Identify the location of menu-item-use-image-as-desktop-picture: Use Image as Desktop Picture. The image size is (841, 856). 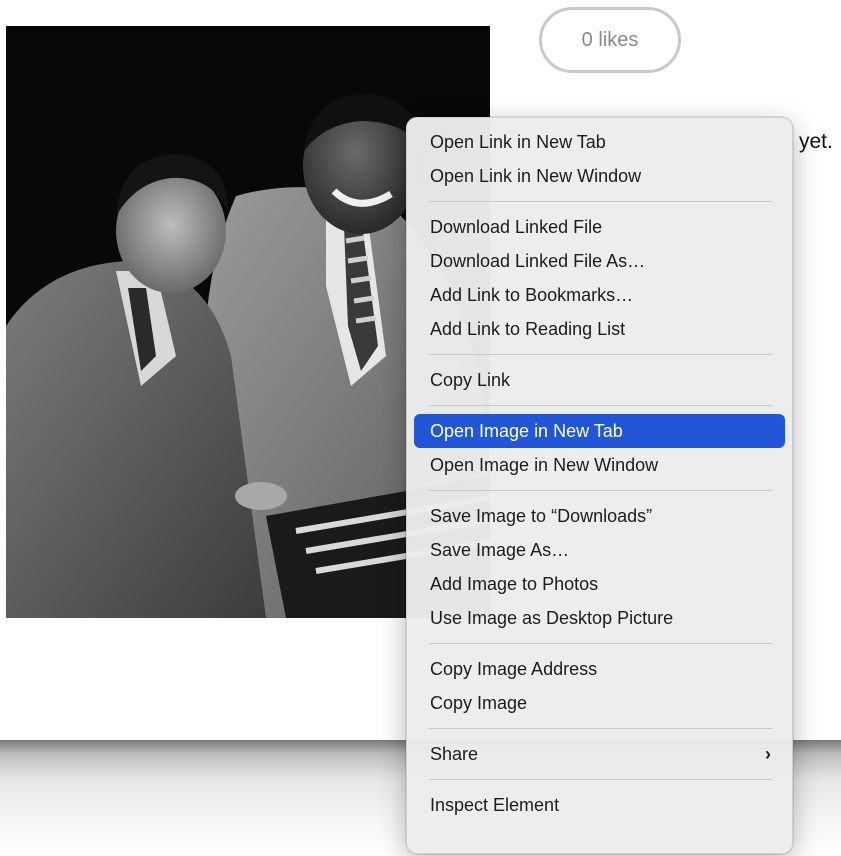
(599, 618).